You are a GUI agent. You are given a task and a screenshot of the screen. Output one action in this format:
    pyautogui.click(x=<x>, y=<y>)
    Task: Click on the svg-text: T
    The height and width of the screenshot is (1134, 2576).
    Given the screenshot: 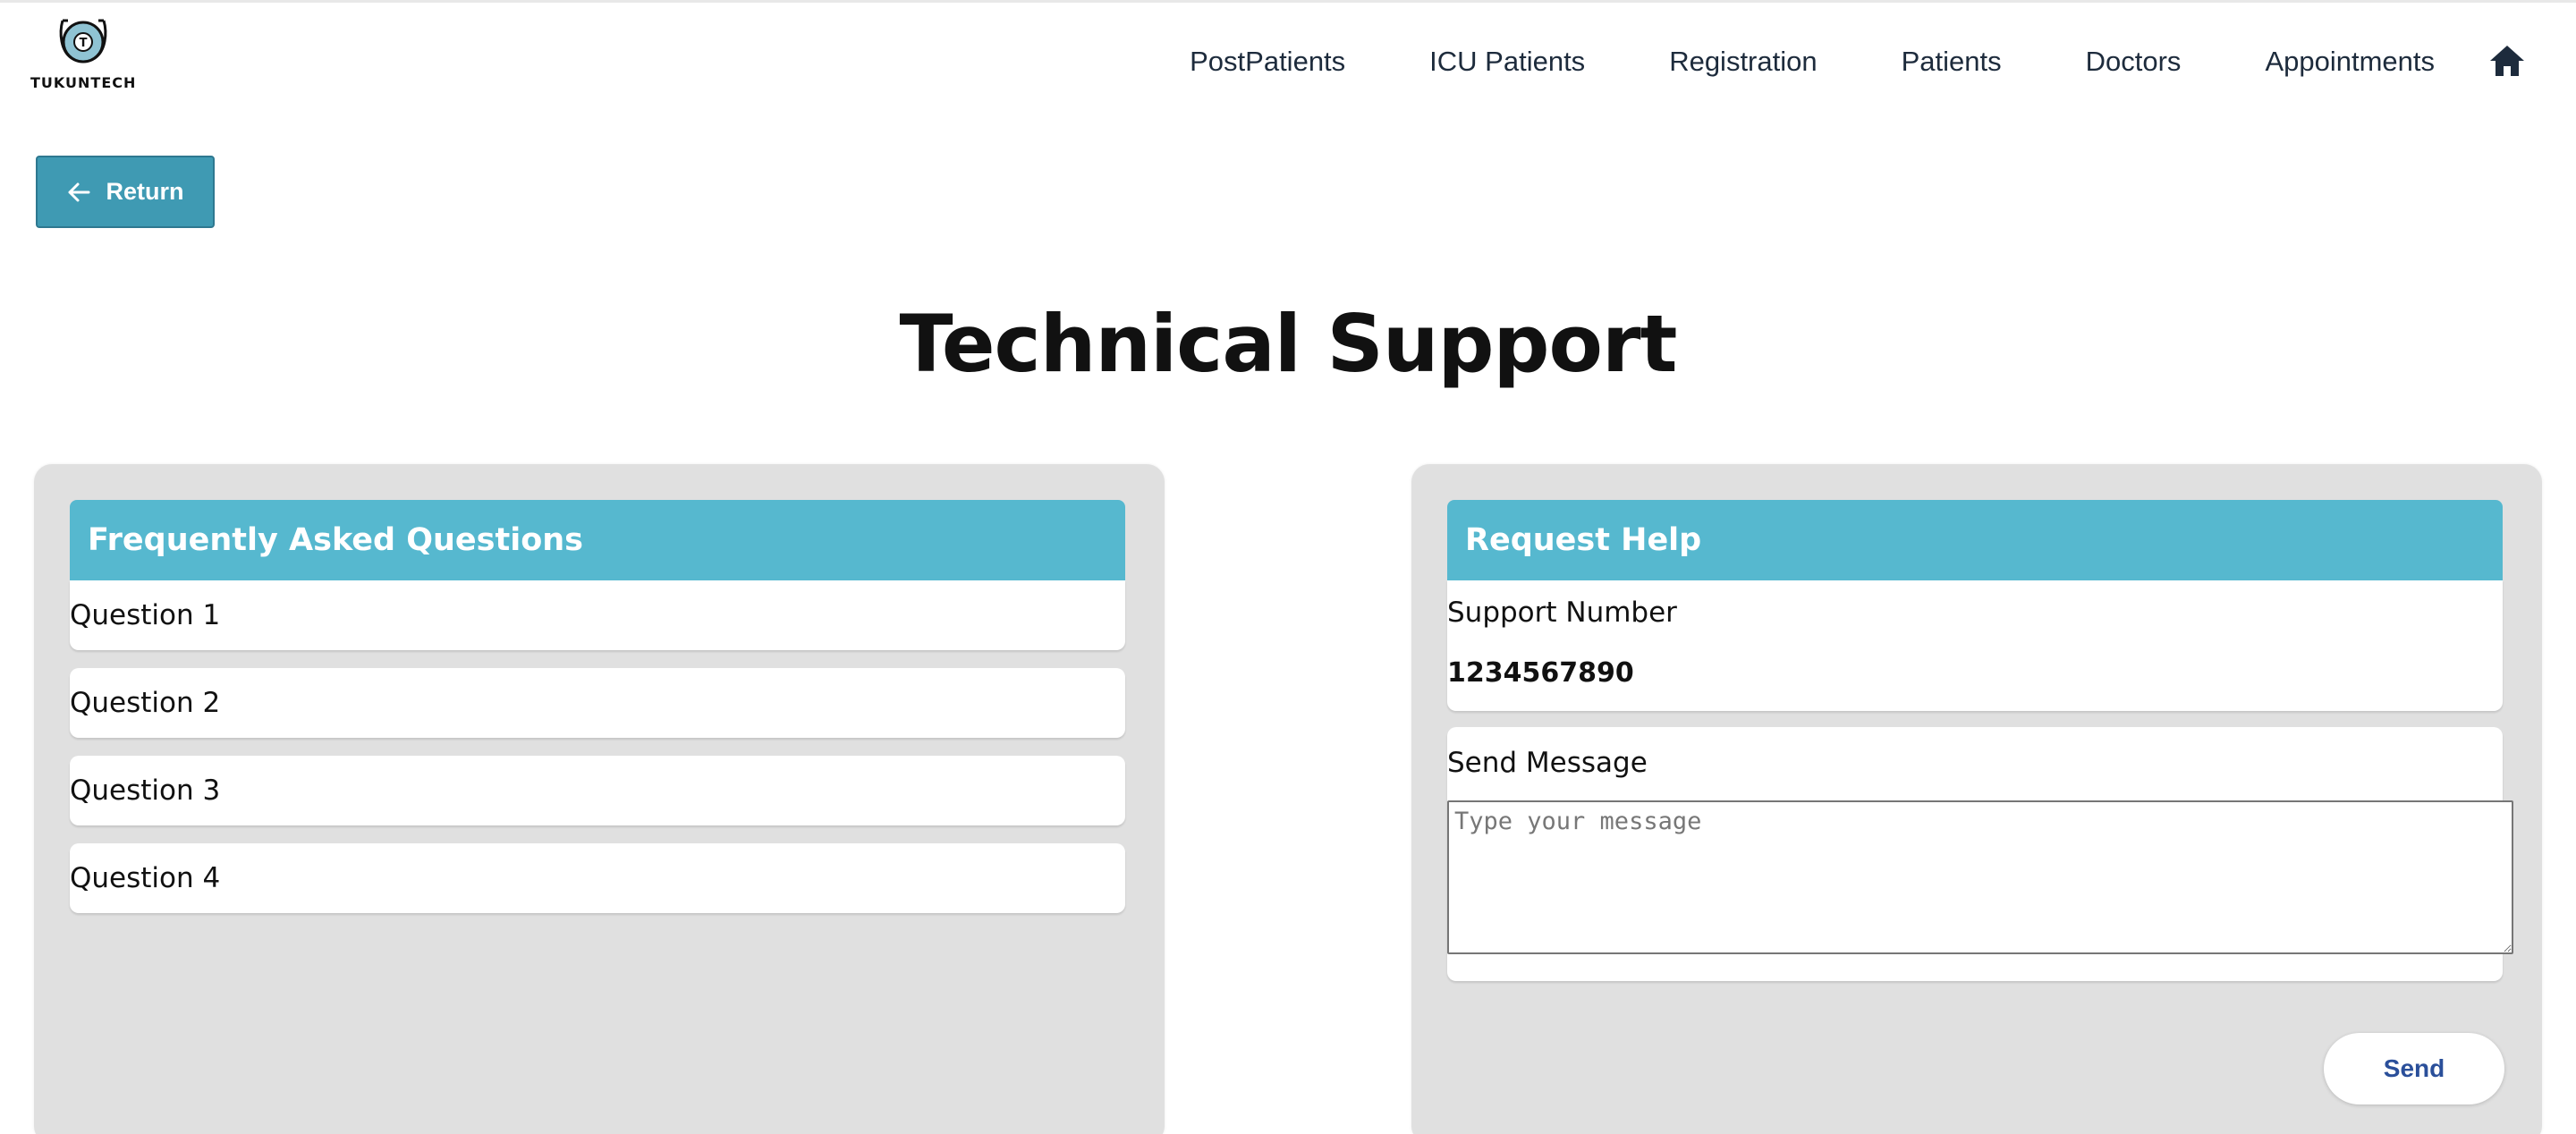 What is the action you would take?
    pyautogui.click(x=84, y=43)
    